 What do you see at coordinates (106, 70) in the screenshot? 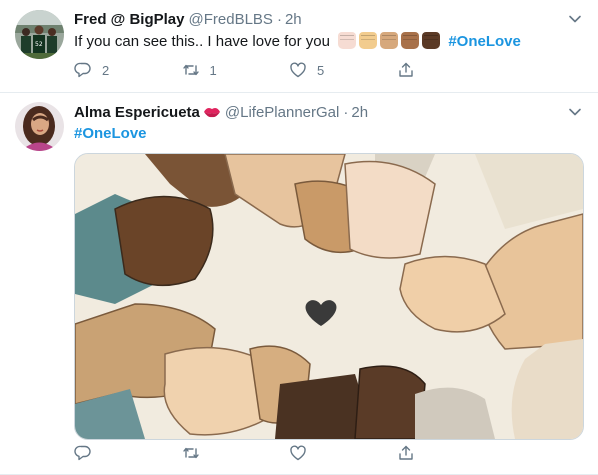
I see `reply-count: 2` at bounding box center [106, 70].